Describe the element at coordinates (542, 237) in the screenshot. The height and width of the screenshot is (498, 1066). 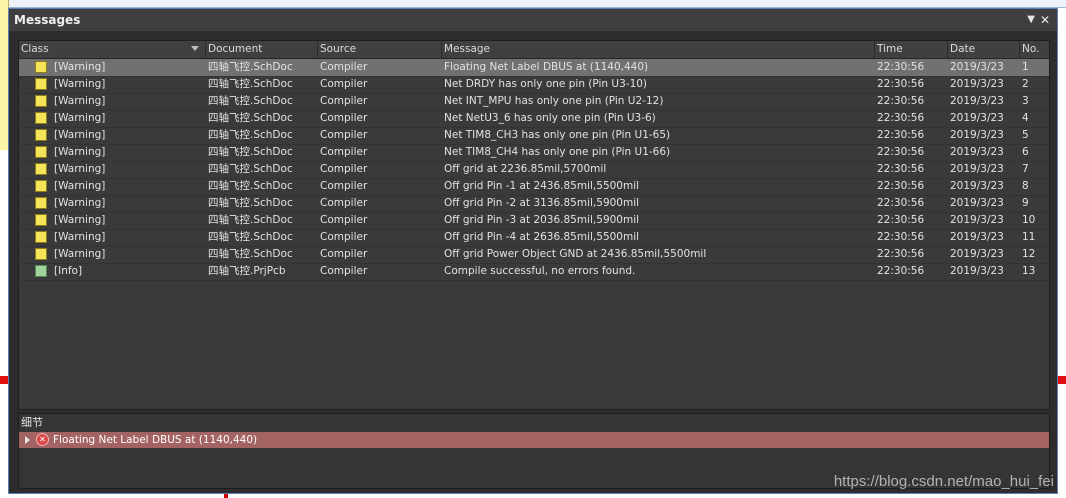
I see `cell-message: Off grid Pin -4 at 2636.85mil,5500mil` at that location.